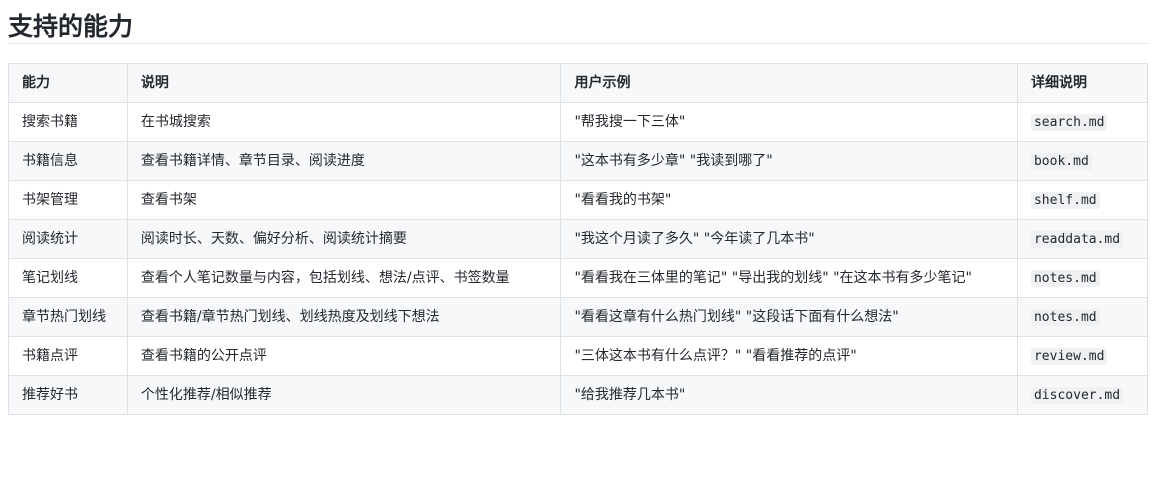  Describe the element at coordinates (344, 200) in the screenshot. I see `cell-description: 查看书架` at that location.